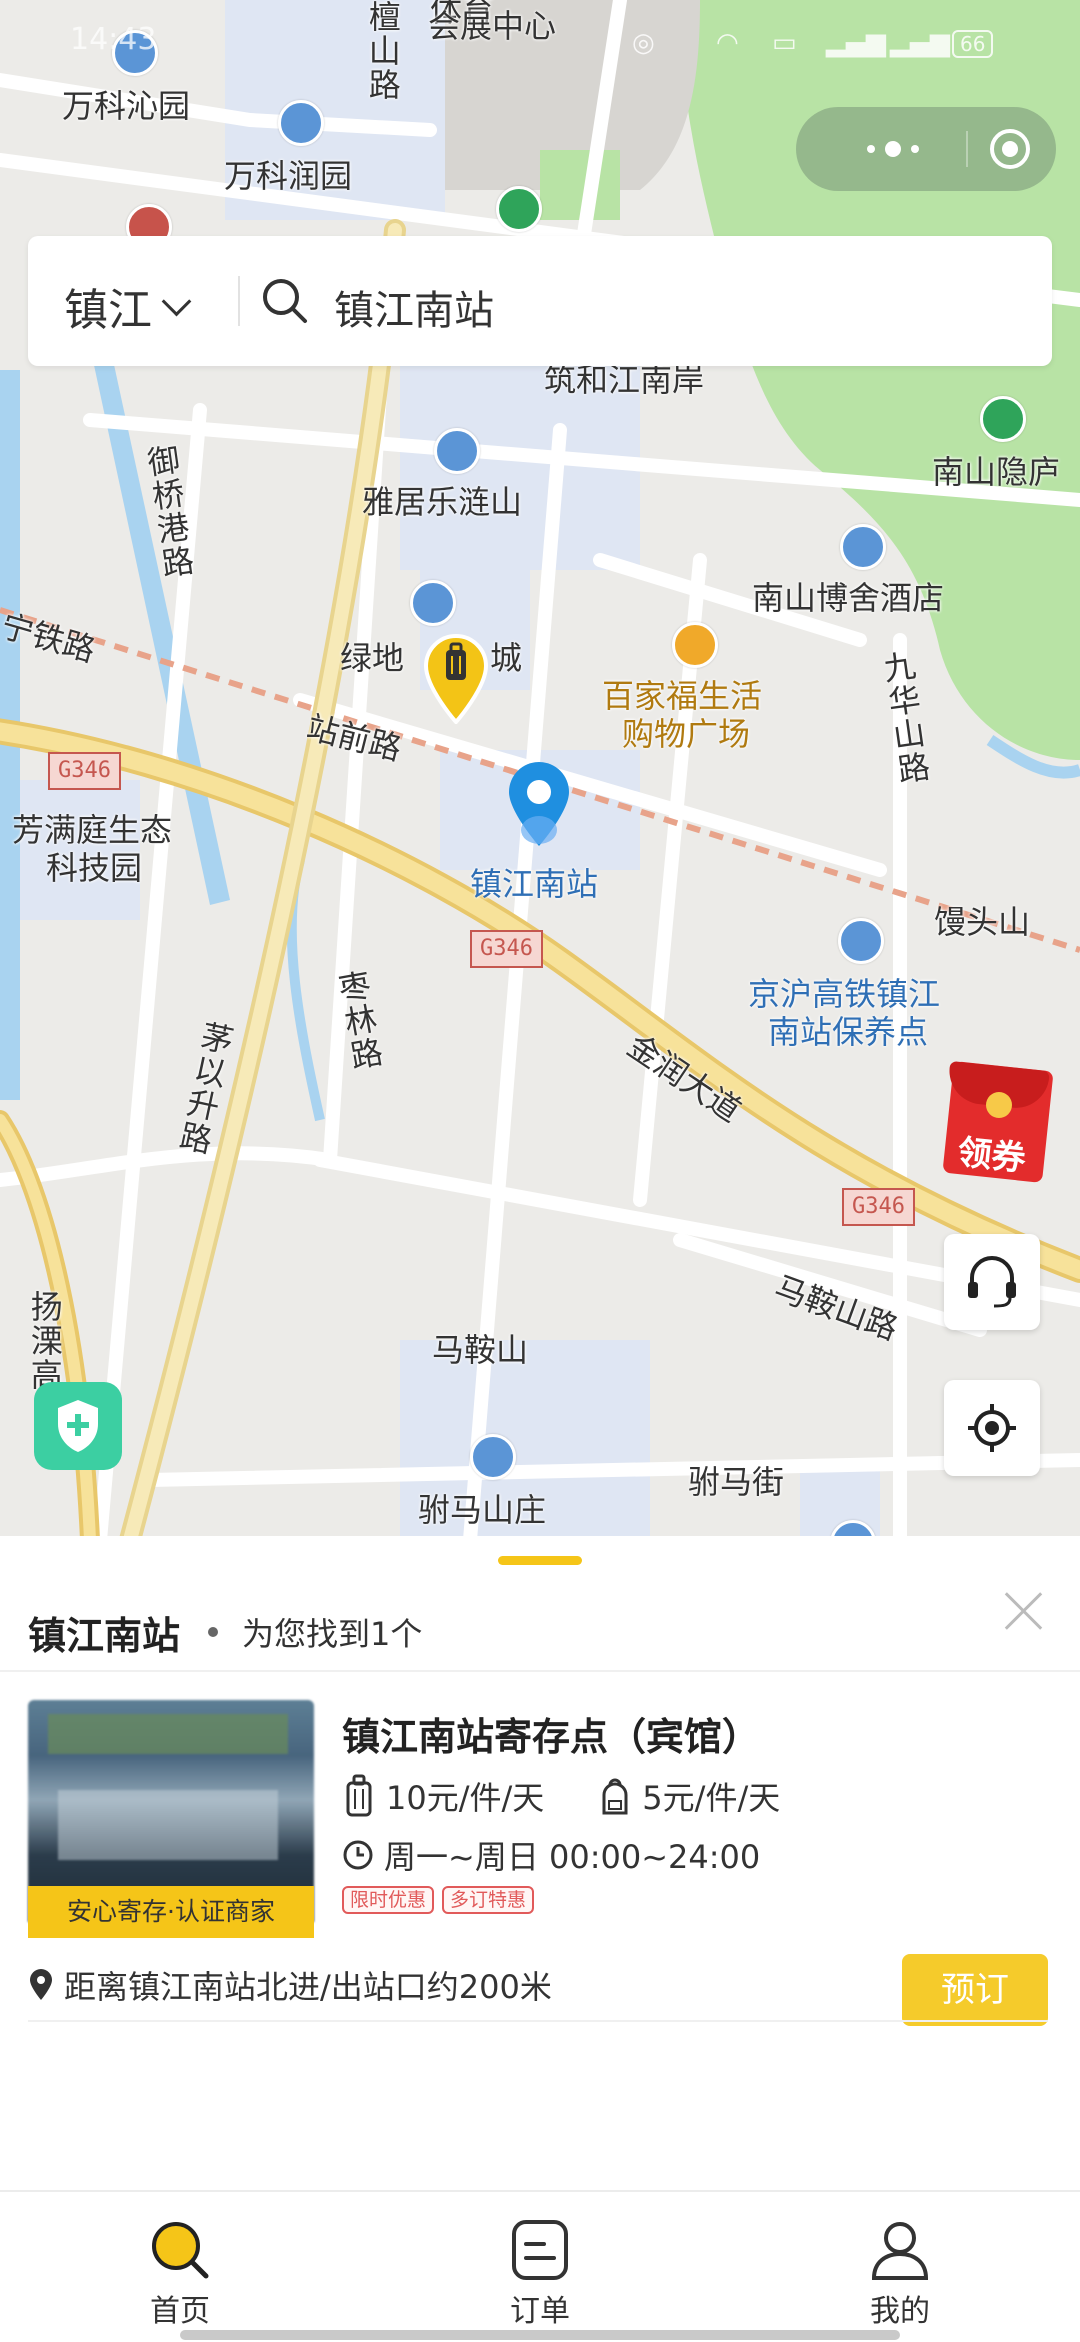  I want to click on tab-label: 首页, so click(180, 2311).